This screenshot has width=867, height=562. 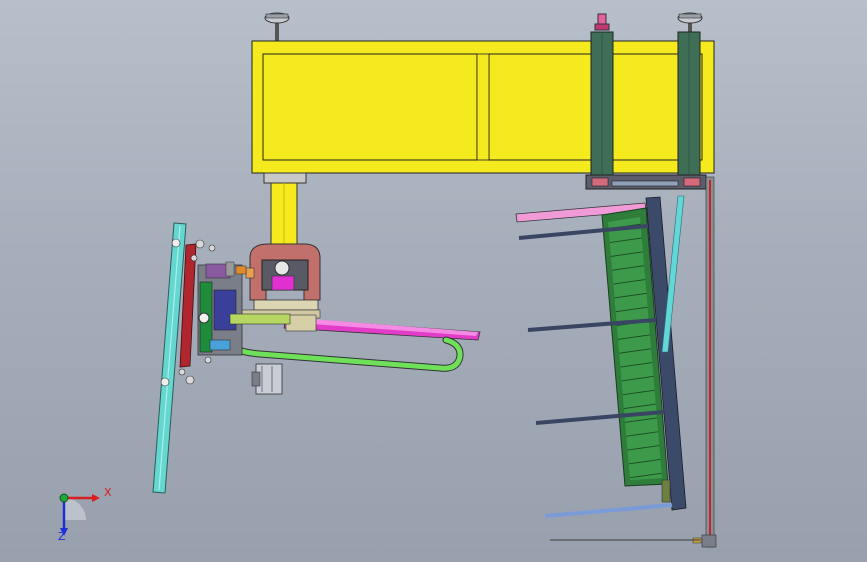 What do you see at coordinates (602, 22) in the screenshot?
I see `lifting-eye` at bounding box center [602, 22].